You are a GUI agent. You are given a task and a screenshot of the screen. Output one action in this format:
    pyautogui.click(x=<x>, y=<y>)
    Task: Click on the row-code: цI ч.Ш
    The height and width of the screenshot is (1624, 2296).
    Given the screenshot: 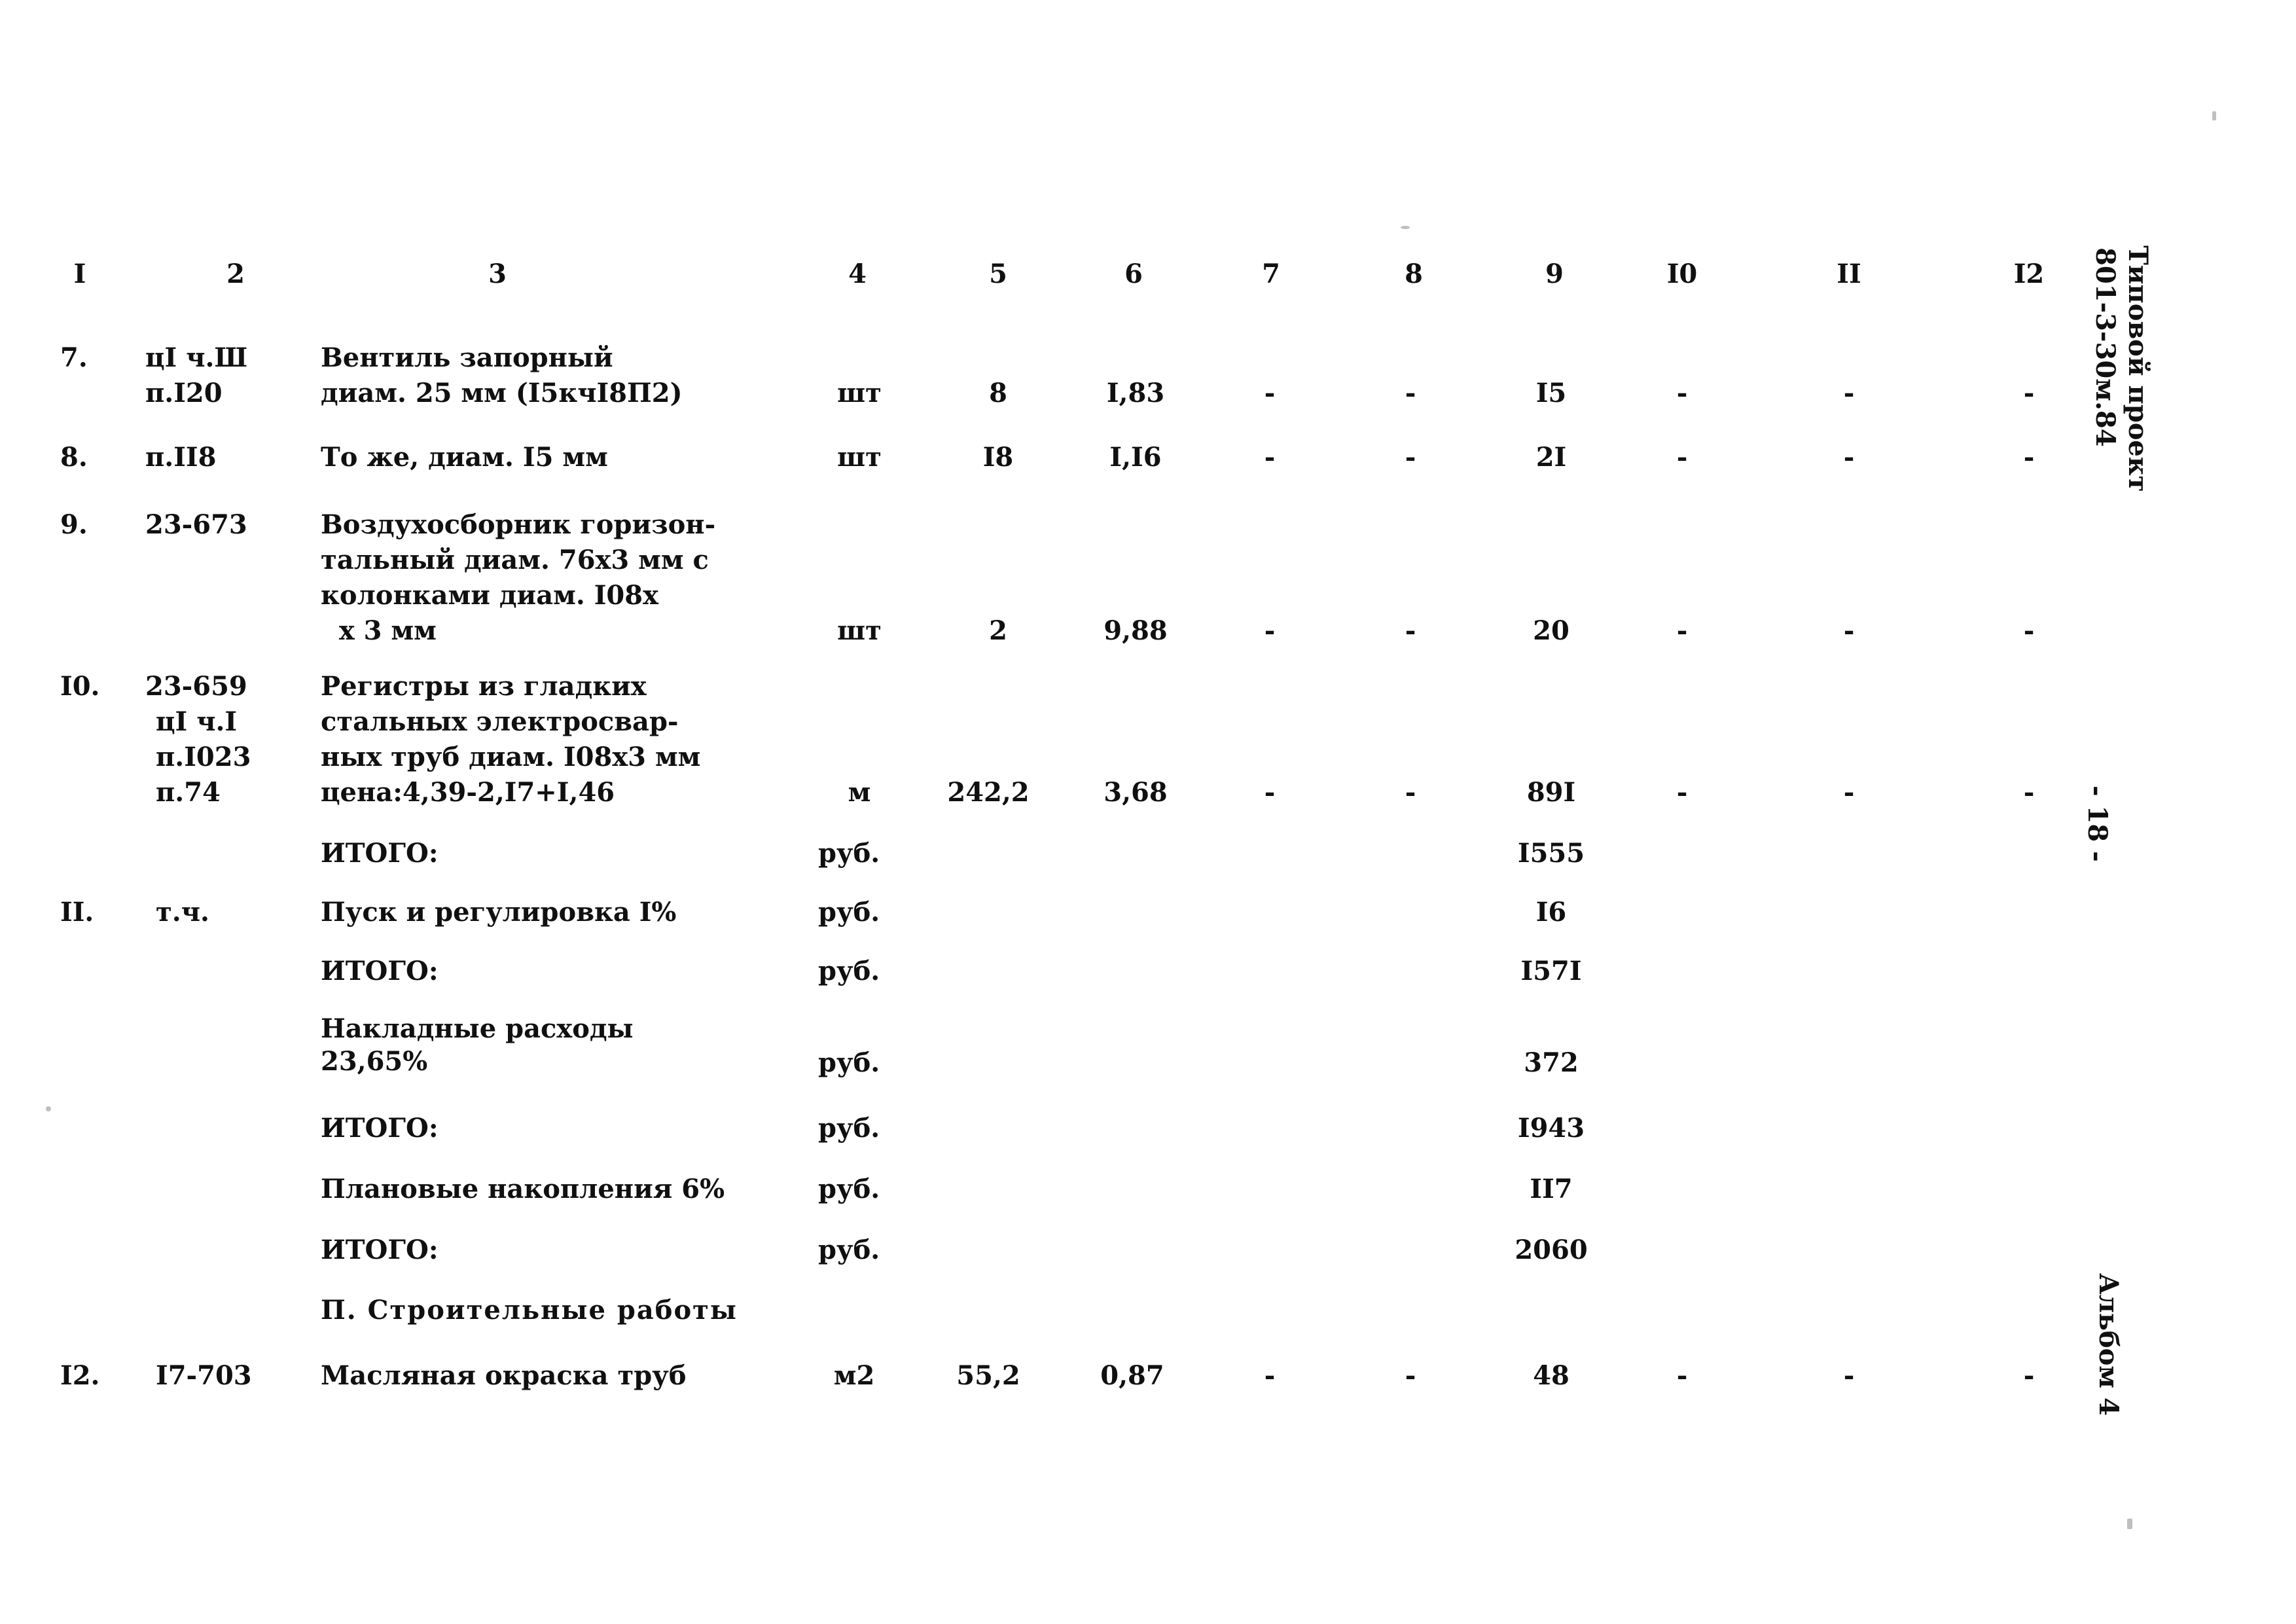 What is the action you would take?
    pyautogui.click(x=196, y=357)
    